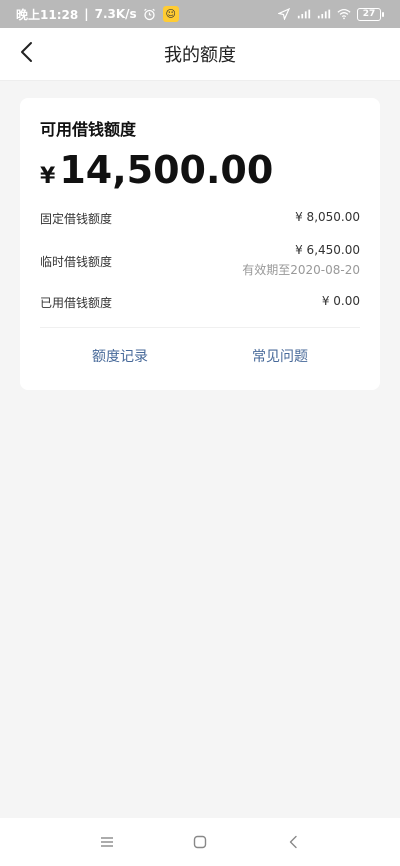 The height and width of the screenshot is (866, 400). I want to click on used-limit-value: ¥ 0.00, so click(340, 301).